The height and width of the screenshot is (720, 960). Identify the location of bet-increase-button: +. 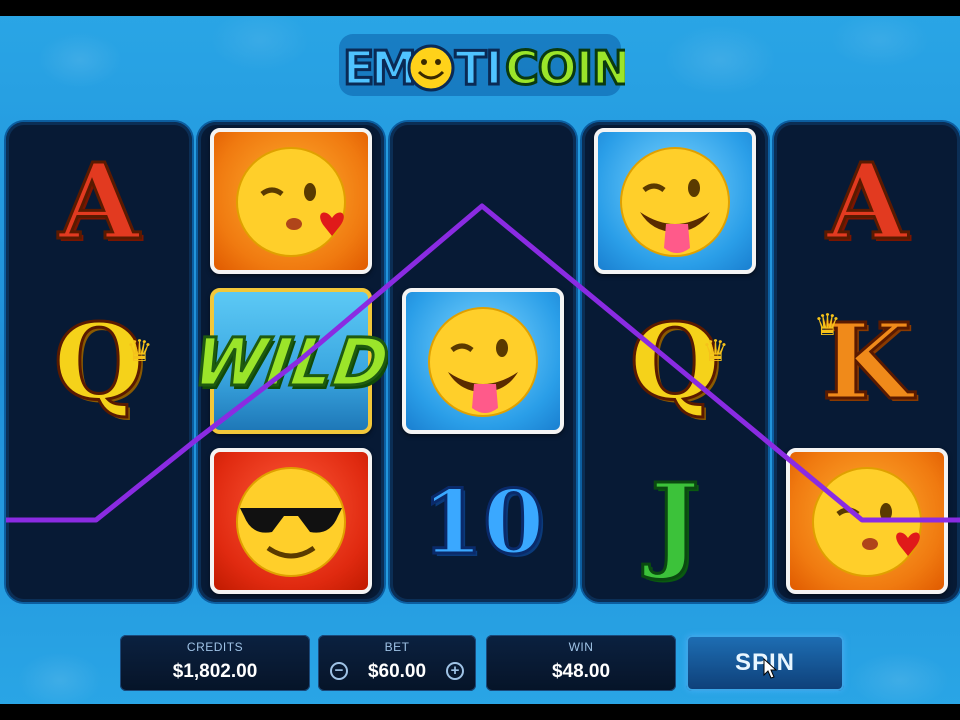
(455, 671).